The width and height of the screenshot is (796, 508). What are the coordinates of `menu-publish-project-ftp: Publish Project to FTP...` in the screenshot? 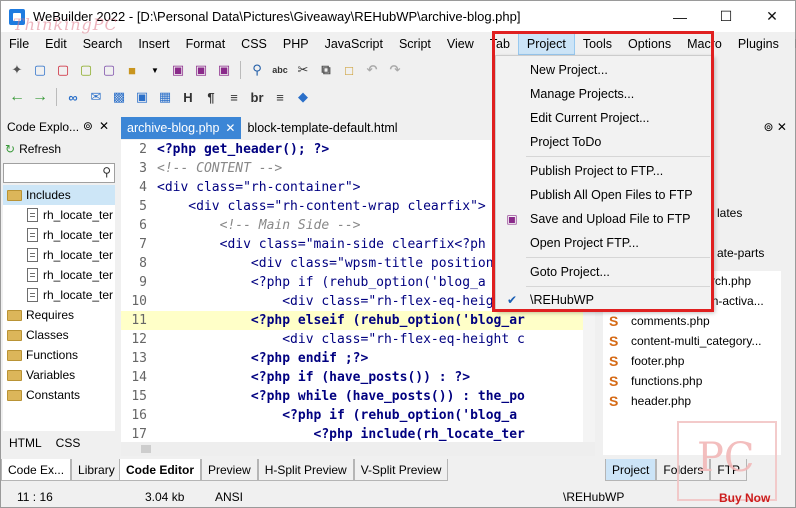 It's located at (604, 171).